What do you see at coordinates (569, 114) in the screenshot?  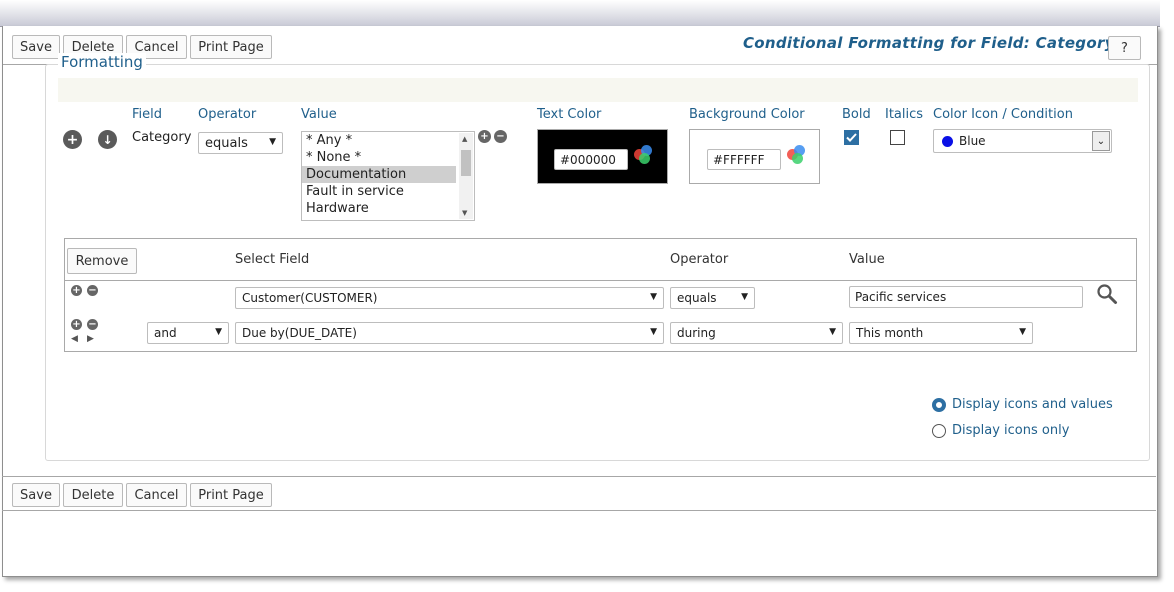 I see `header-text-color: Text Color` at bounding box center [569, 114].